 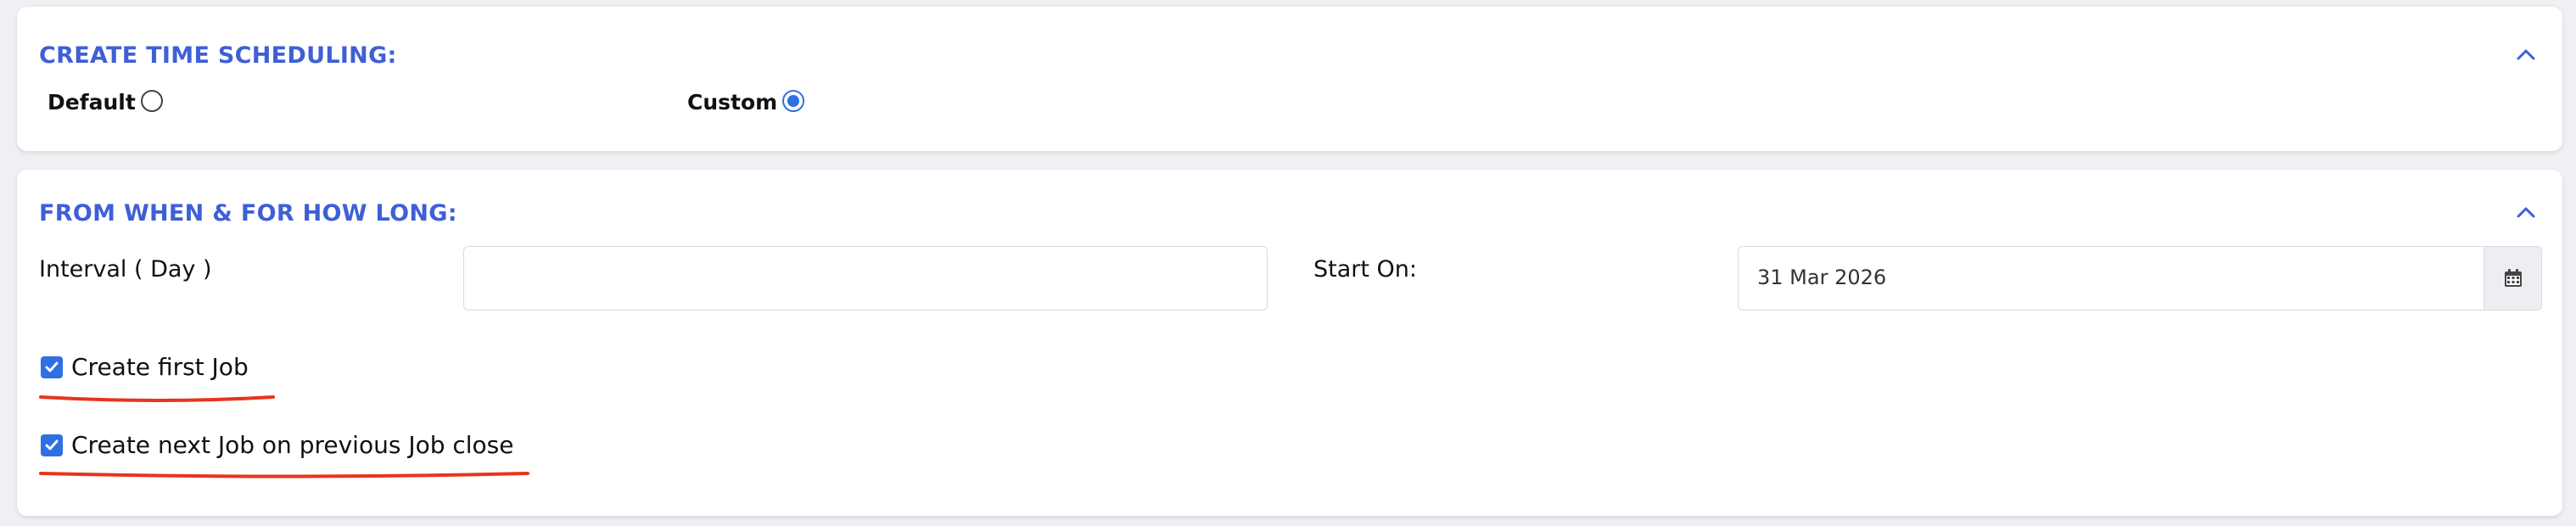 What do you see at coordinates (732, 103) in the screenshot?
I see `custom-radio-label: Custom` at bounding box center [732, 103].